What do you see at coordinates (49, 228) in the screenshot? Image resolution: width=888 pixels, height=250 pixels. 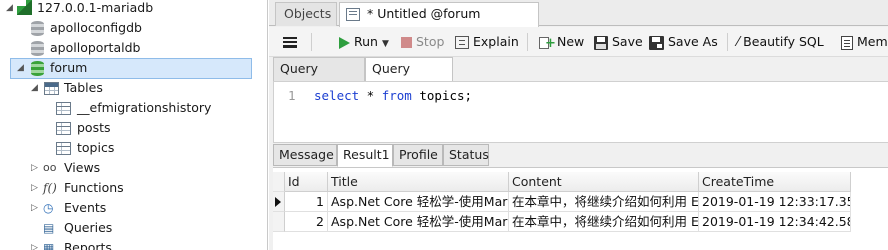 I see `queries-icon: ▤` at bounding box center [49, 228].